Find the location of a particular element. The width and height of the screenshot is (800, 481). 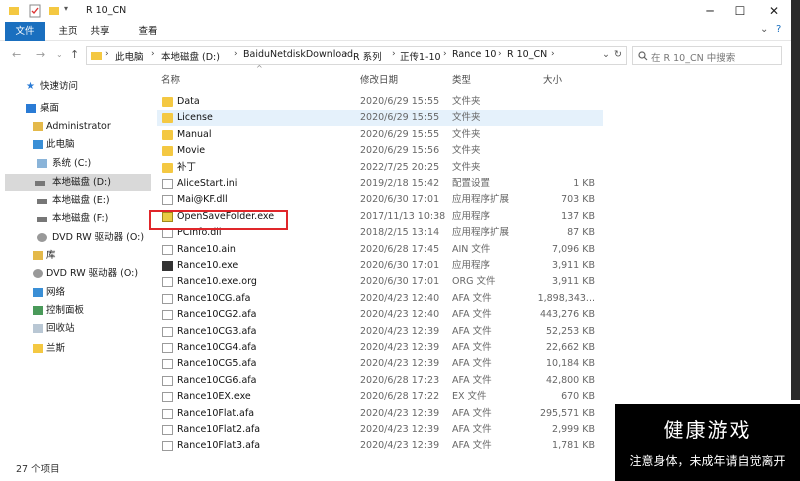

file-row: Rance10.exe 2020/6/30 17:01 应用程序 3,911 KB is located at coordinates (380, 266).